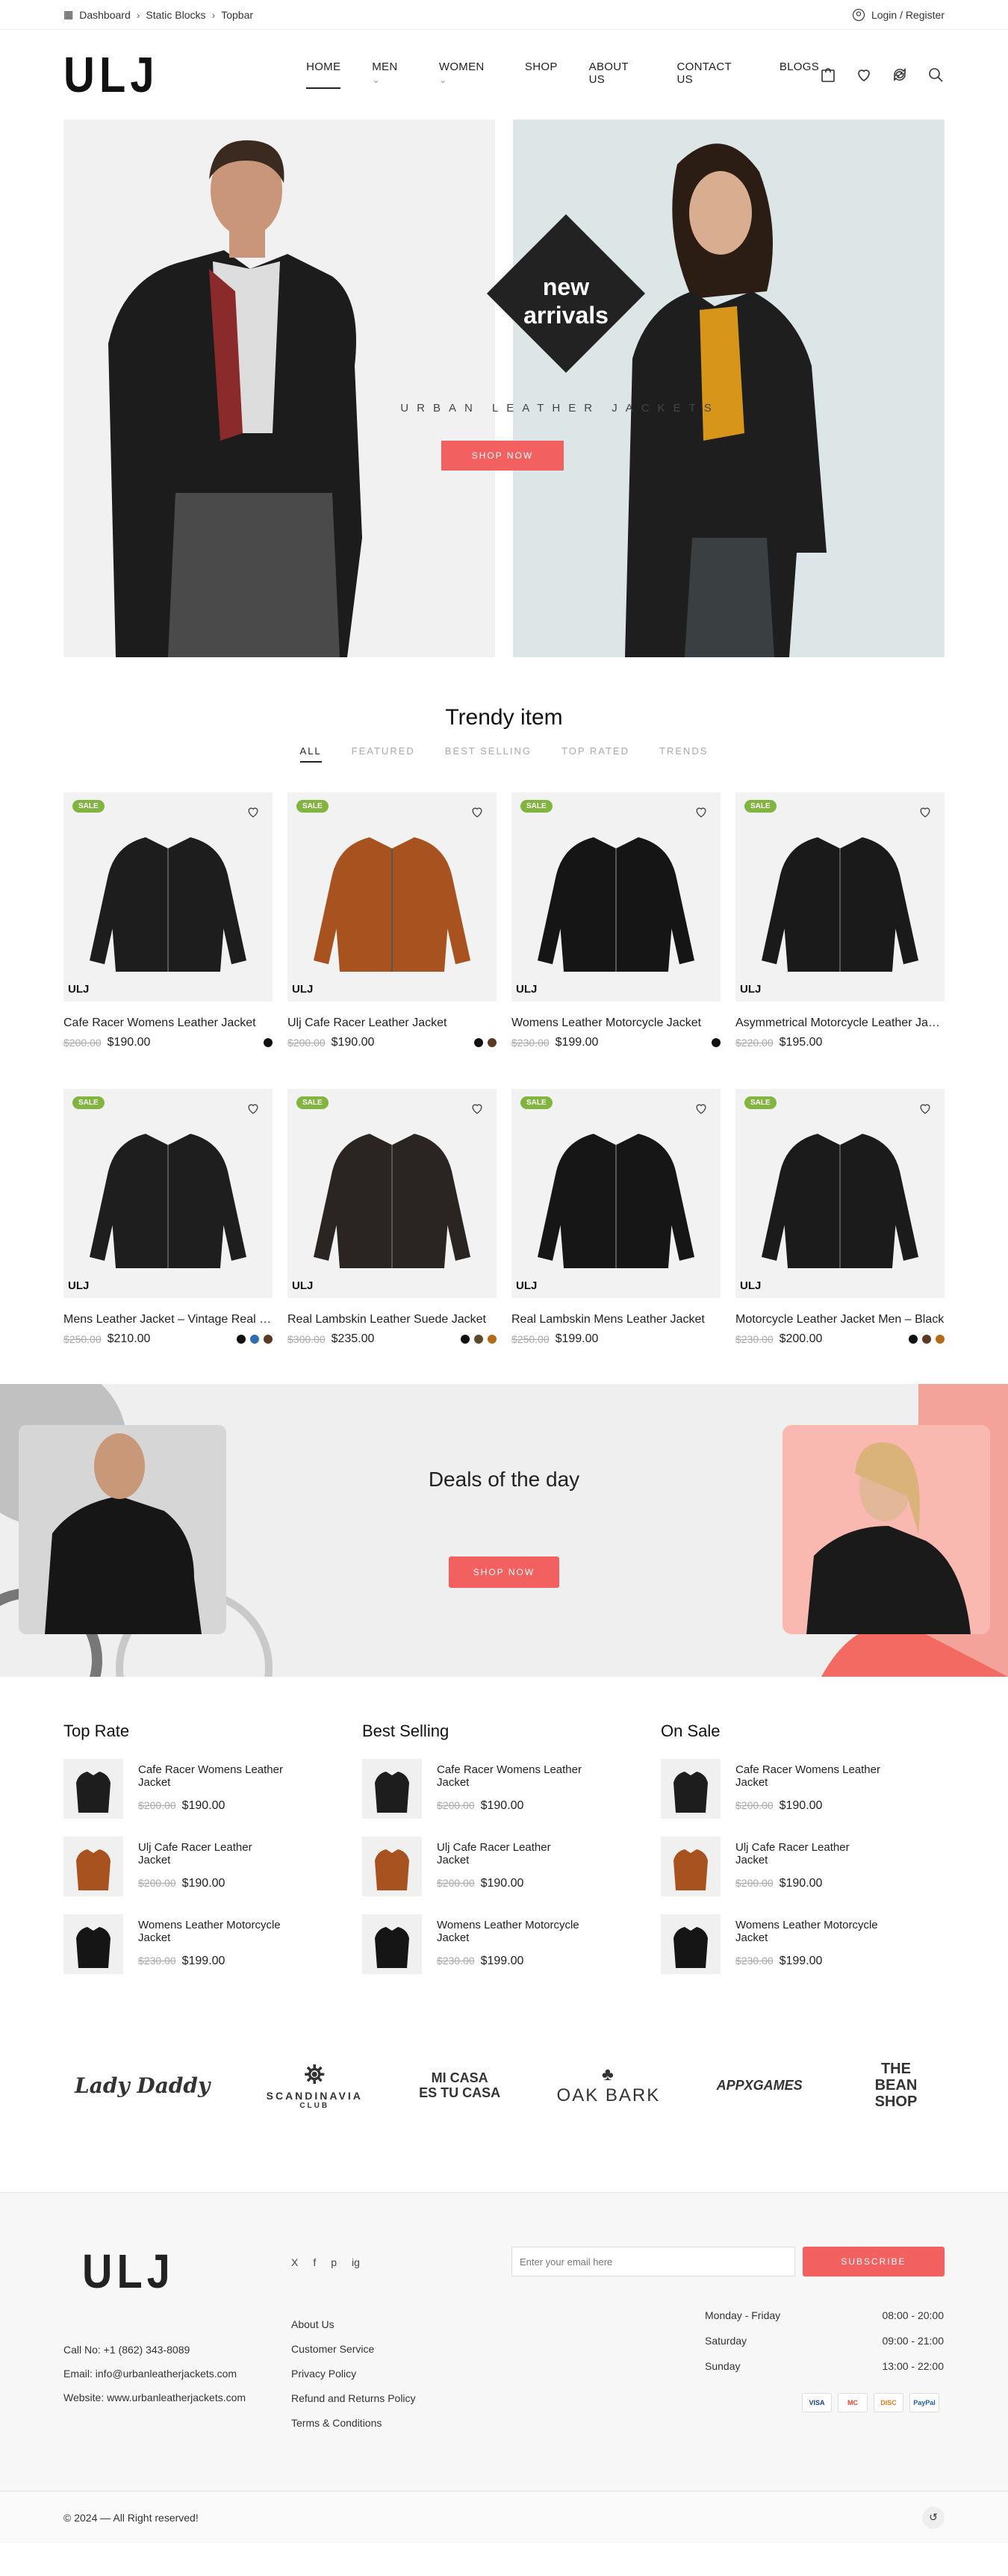  I want to click on nav-about: ABOUT US, so click(617, 75).